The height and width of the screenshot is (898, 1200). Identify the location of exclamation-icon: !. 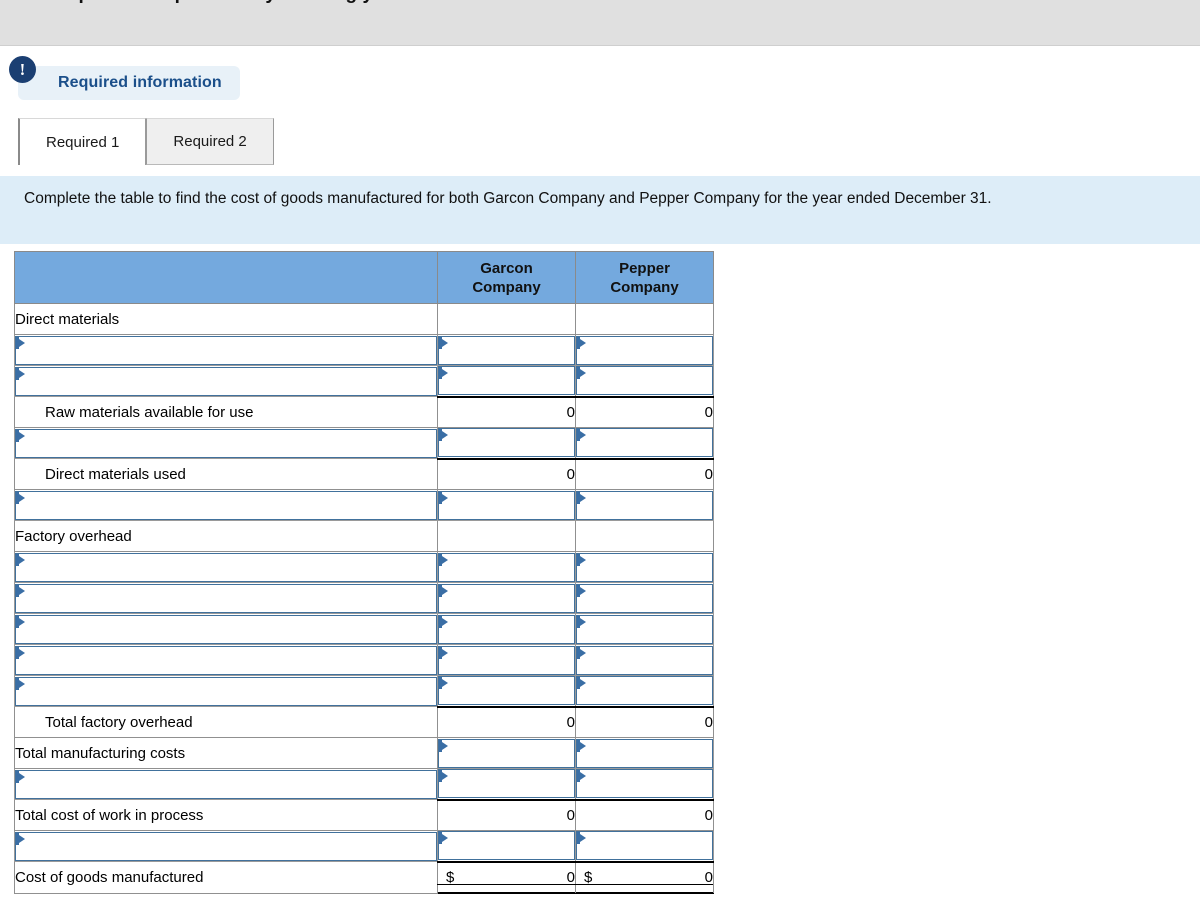
(22, 69).